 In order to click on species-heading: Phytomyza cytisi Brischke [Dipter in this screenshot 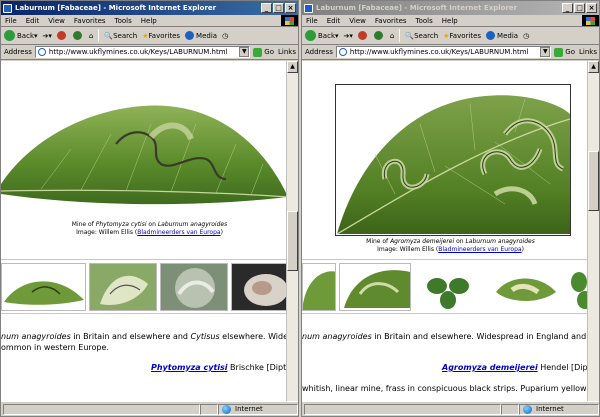, I will do `click(223, 367)`.